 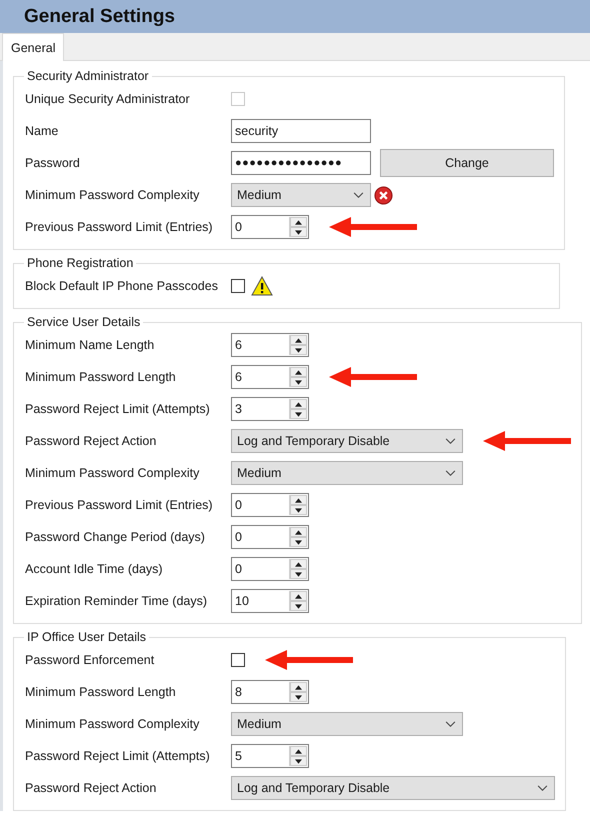 What do you see at coordinates (42, 131) in the screenshot?
I see `field-label: Name` at bounding box center [42, 131].